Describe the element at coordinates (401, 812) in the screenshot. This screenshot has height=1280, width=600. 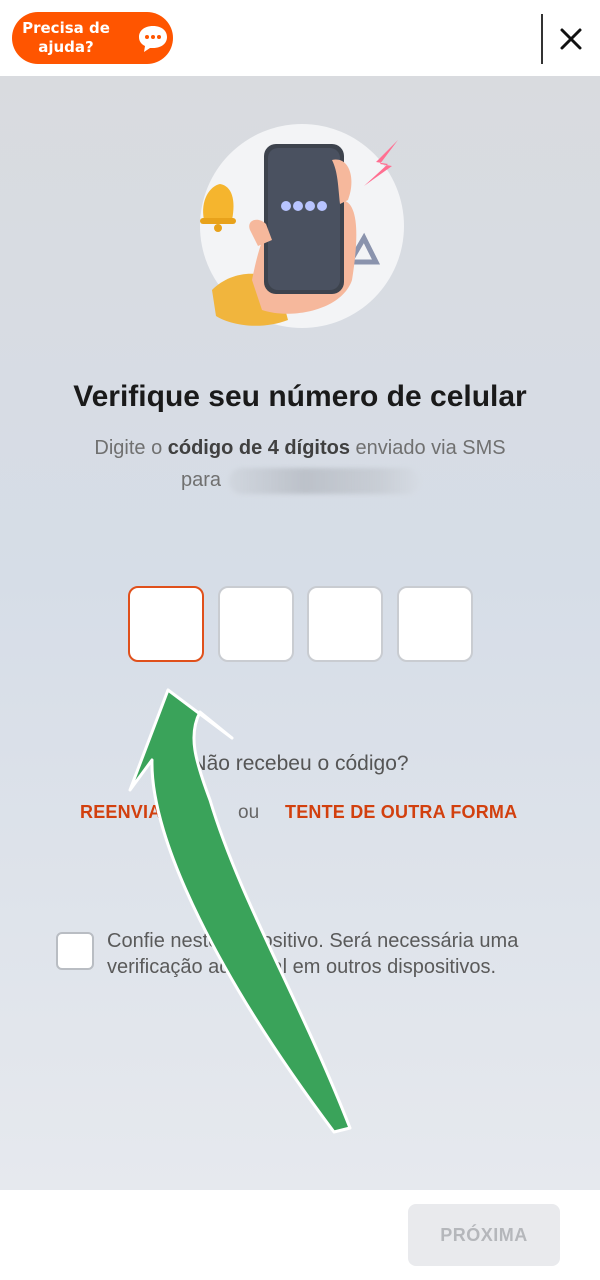
I see `try-other-way-link: TENTE DE OUTRA FORMA` at that location.